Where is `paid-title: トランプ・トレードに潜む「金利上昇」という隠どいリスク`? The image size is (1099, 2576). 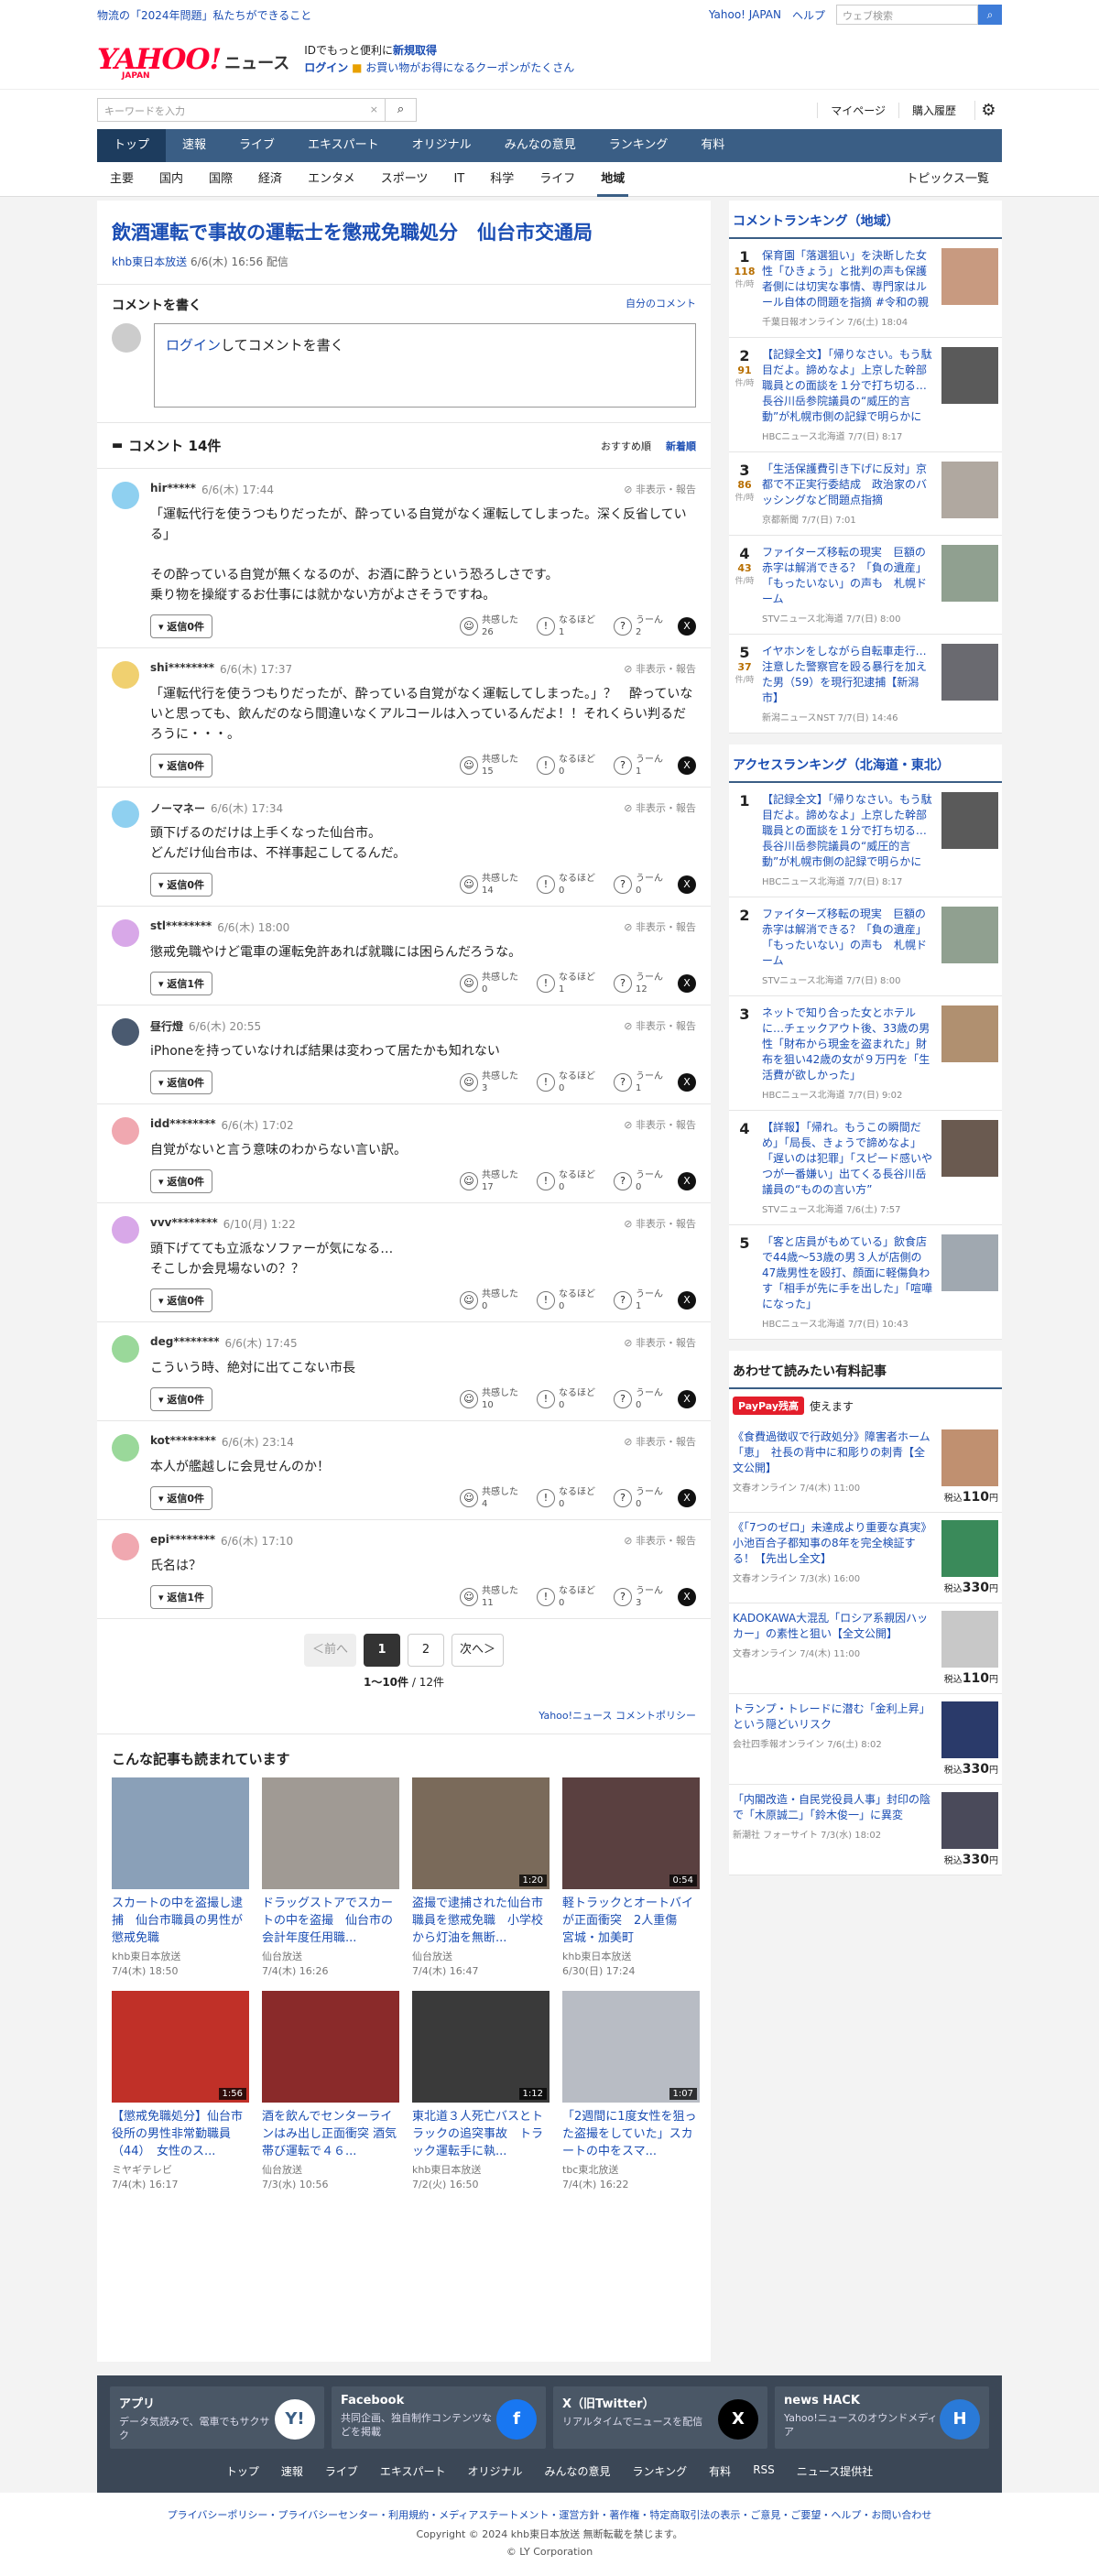 paid-title: トランプ・トレードに潜む「金利上昇」という隠どいリスク is located at coordinates (833, 1717).